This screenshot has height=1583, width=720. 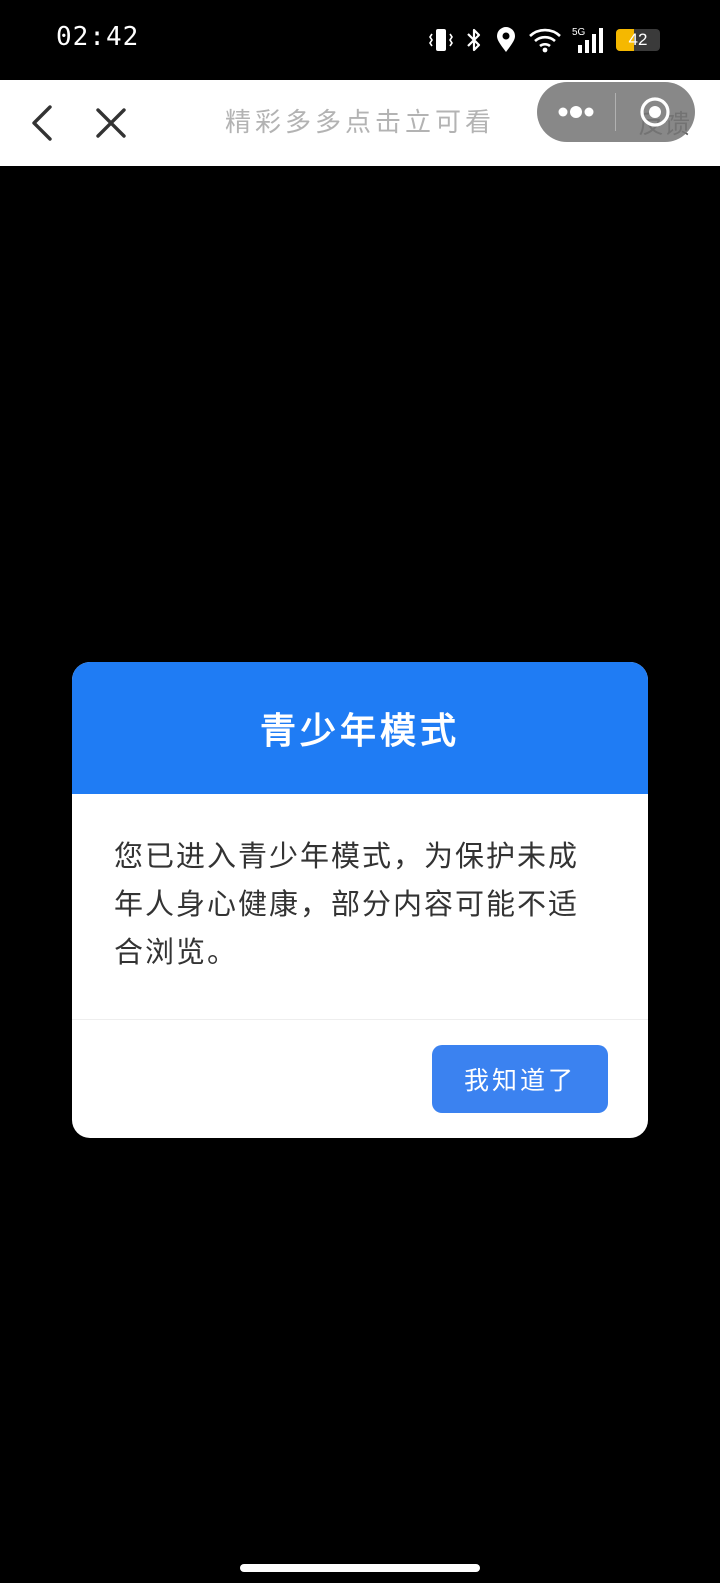 I want to click on page-title: 精彩多多点击立可看, so click(x=359, y=123).